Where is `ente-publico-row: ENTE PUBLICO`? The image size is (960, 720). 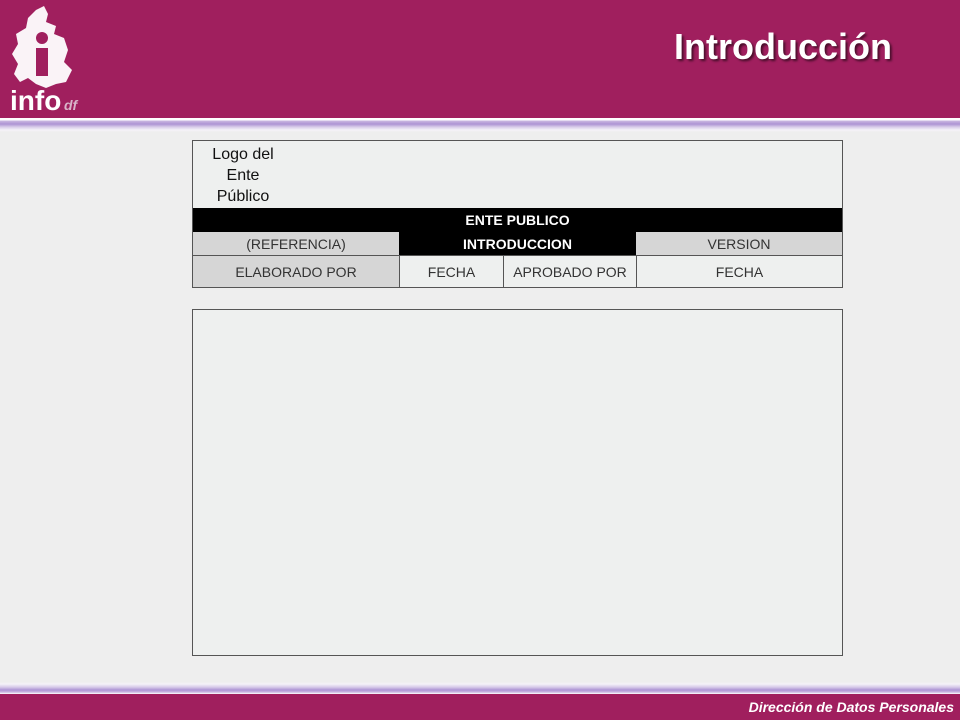
ente-publico-row: ENTE PUBLICO is located at coordinates (517, 220).